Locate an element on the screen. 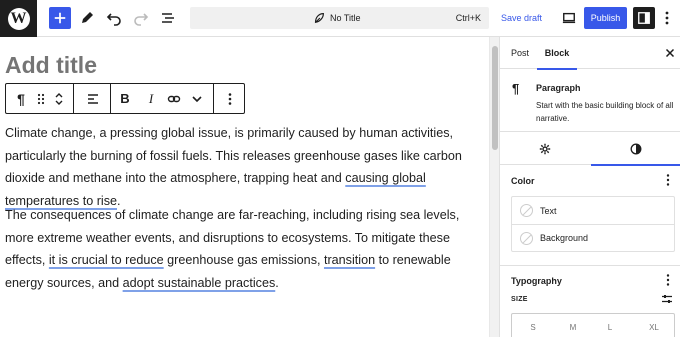 This screenshot has width=680, height=337. scrollbar-thumb is located at coordinates (495, 98).